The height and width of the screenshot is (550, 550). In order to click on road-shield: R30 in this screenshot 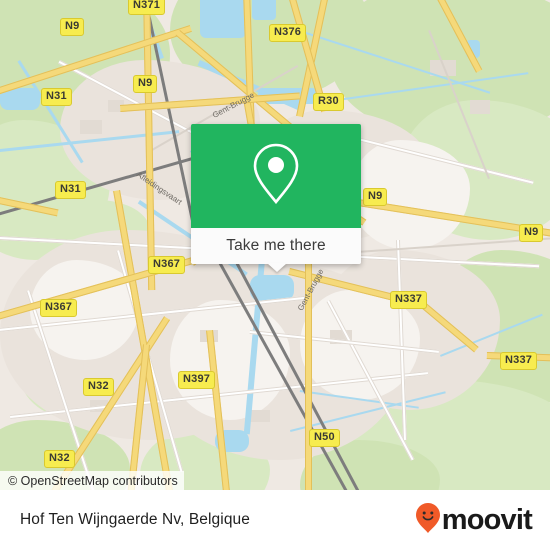, I will do `click(328, 102)`.